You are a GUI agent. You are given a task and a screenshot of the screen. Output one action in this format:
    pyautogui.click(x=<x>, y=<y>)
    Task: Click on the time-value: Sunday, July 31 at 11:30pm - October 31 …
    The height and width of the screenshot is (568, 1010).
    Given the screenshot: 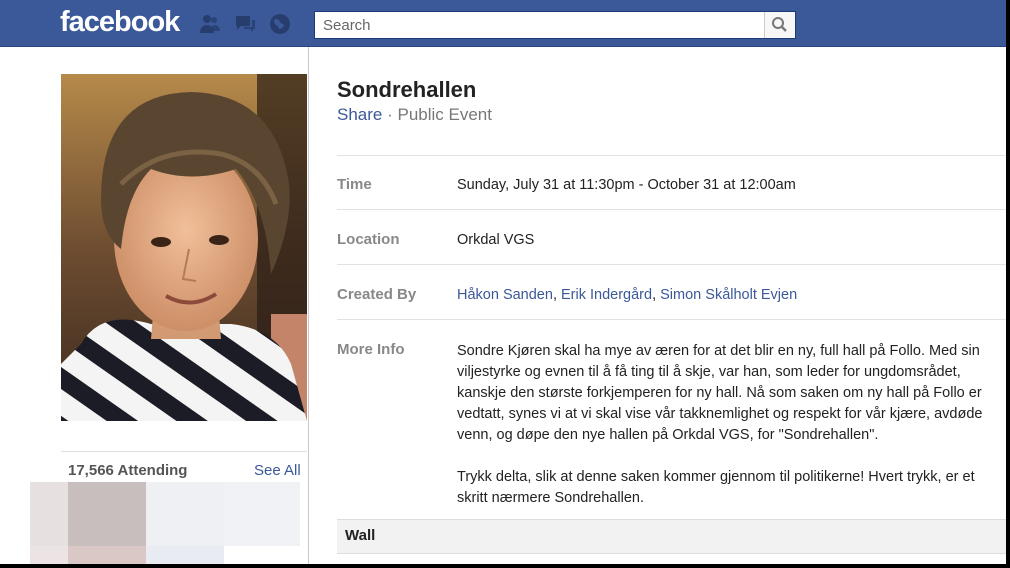 What is the action you would take?
    pyautogui.click(x=626, y=185)
    